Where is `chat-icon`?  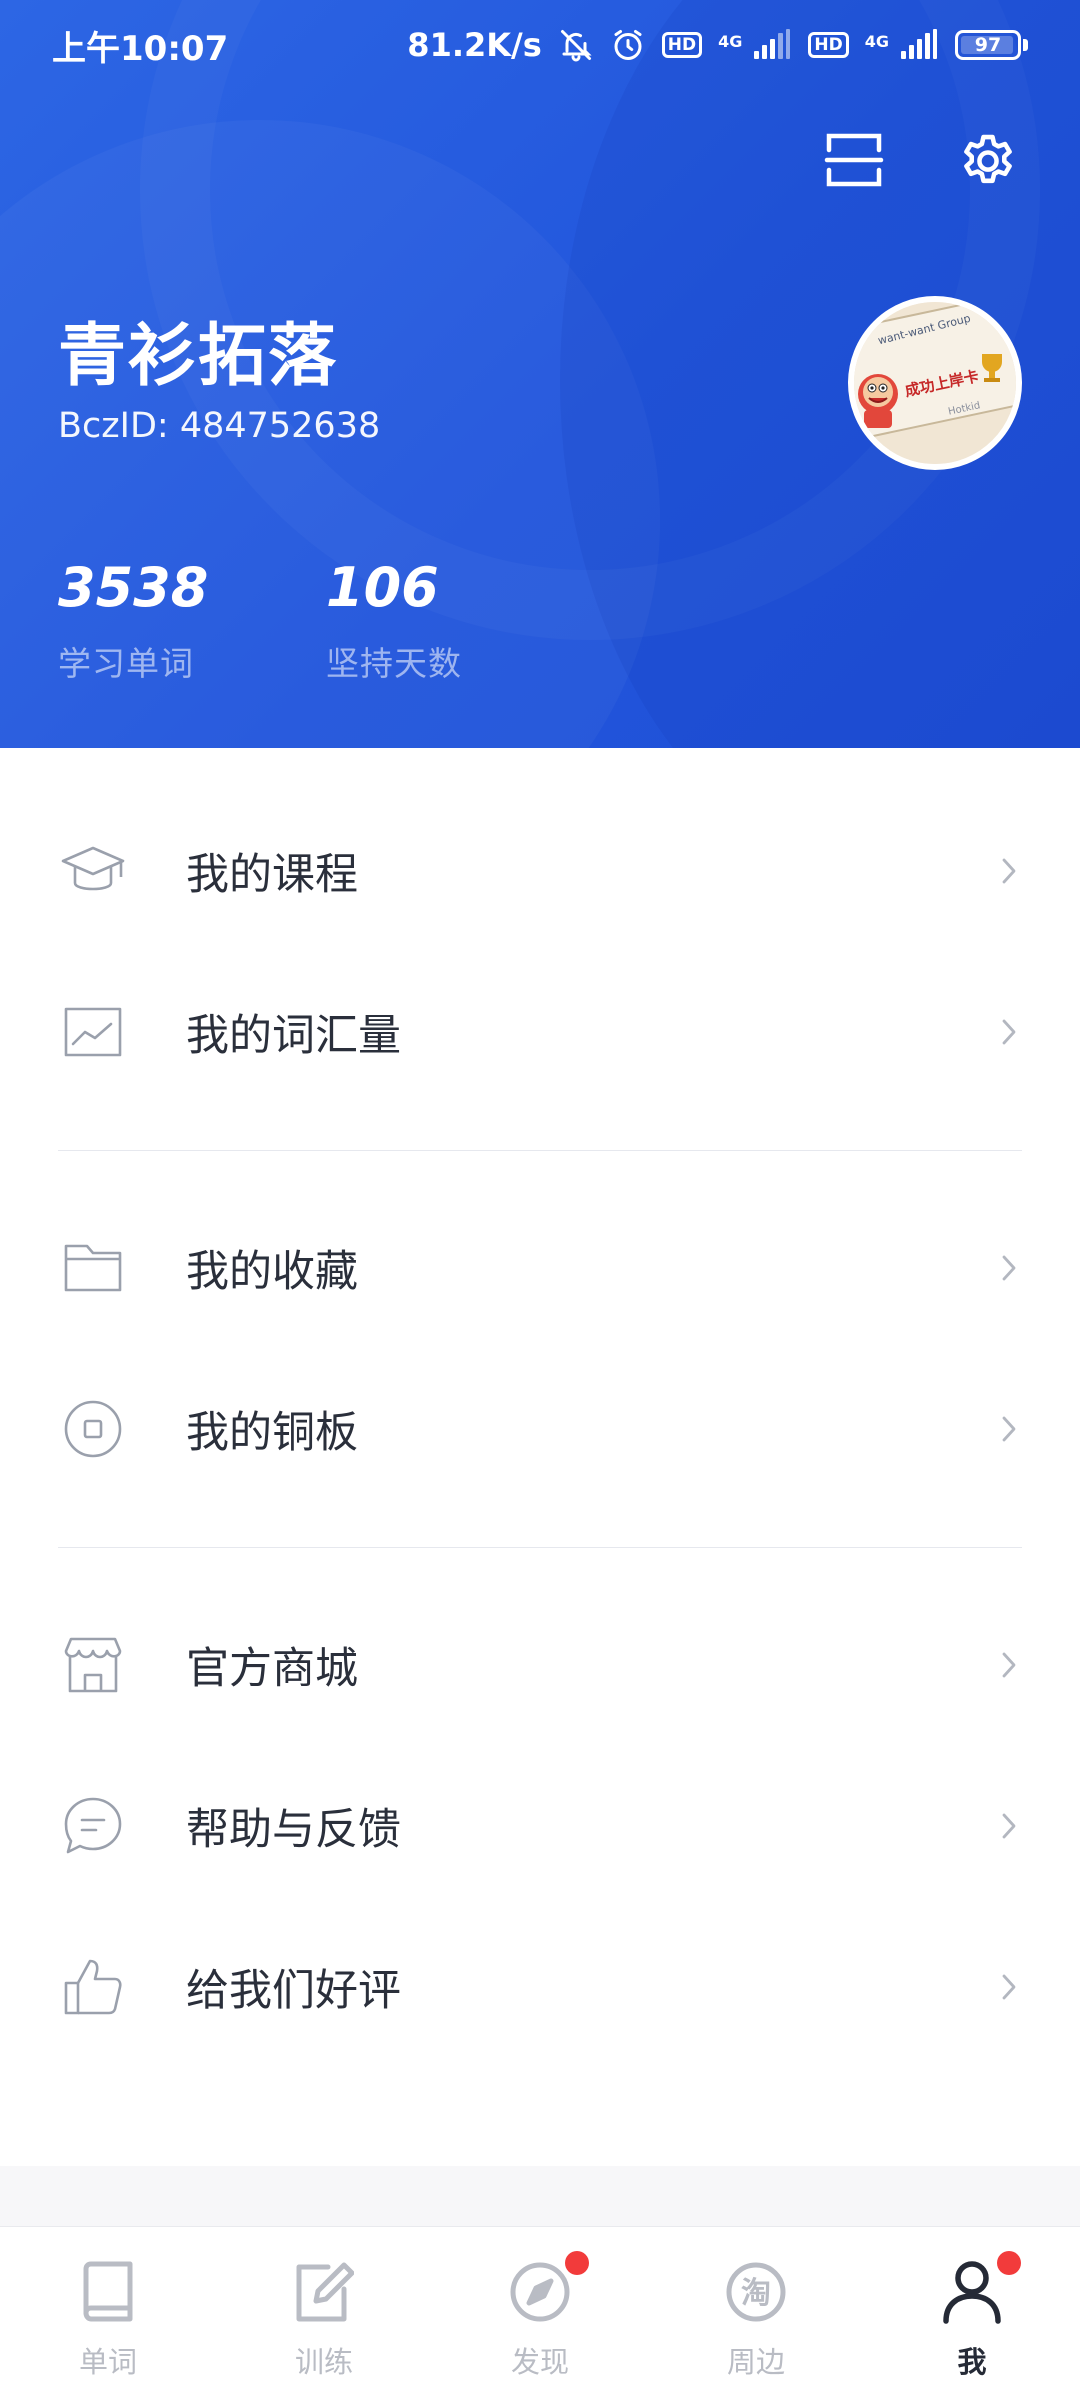 chat-icon is located at coordinates (93, 1826).